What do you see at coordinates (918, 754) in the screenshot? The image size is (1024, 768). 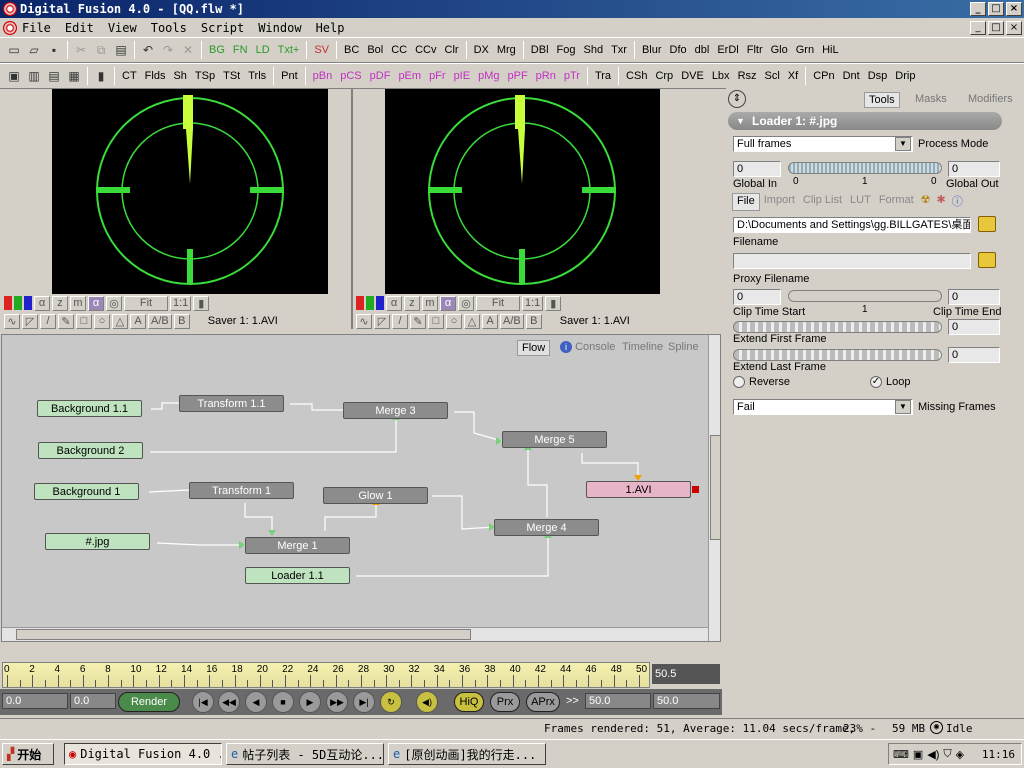 I see `network-icon: ▣` at bounding box center [918, 754].